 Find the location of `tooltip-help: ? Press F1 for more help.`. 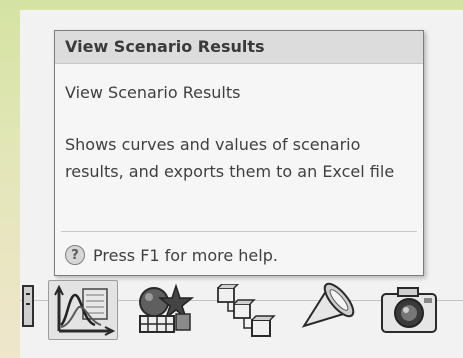

tooltip-help: ? Press F1 for more help. is located at coordinates (171, 255).